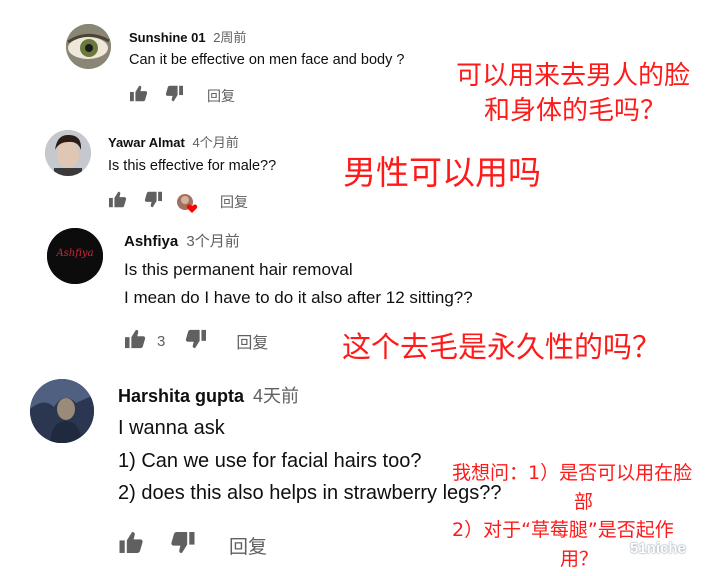 The image size is (720, 576). I want to click on timestamp: 3个月前, so click(212, 241).